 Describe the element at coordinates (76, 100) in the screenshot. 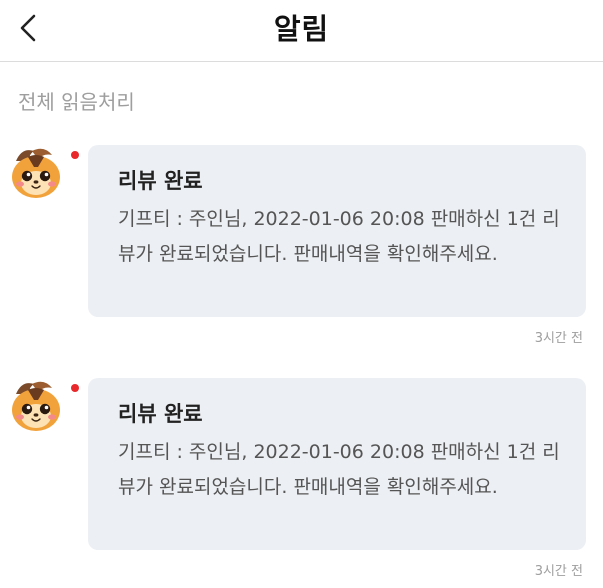

I see `mark-all-read-button: 전체 읽음처리` at that location.